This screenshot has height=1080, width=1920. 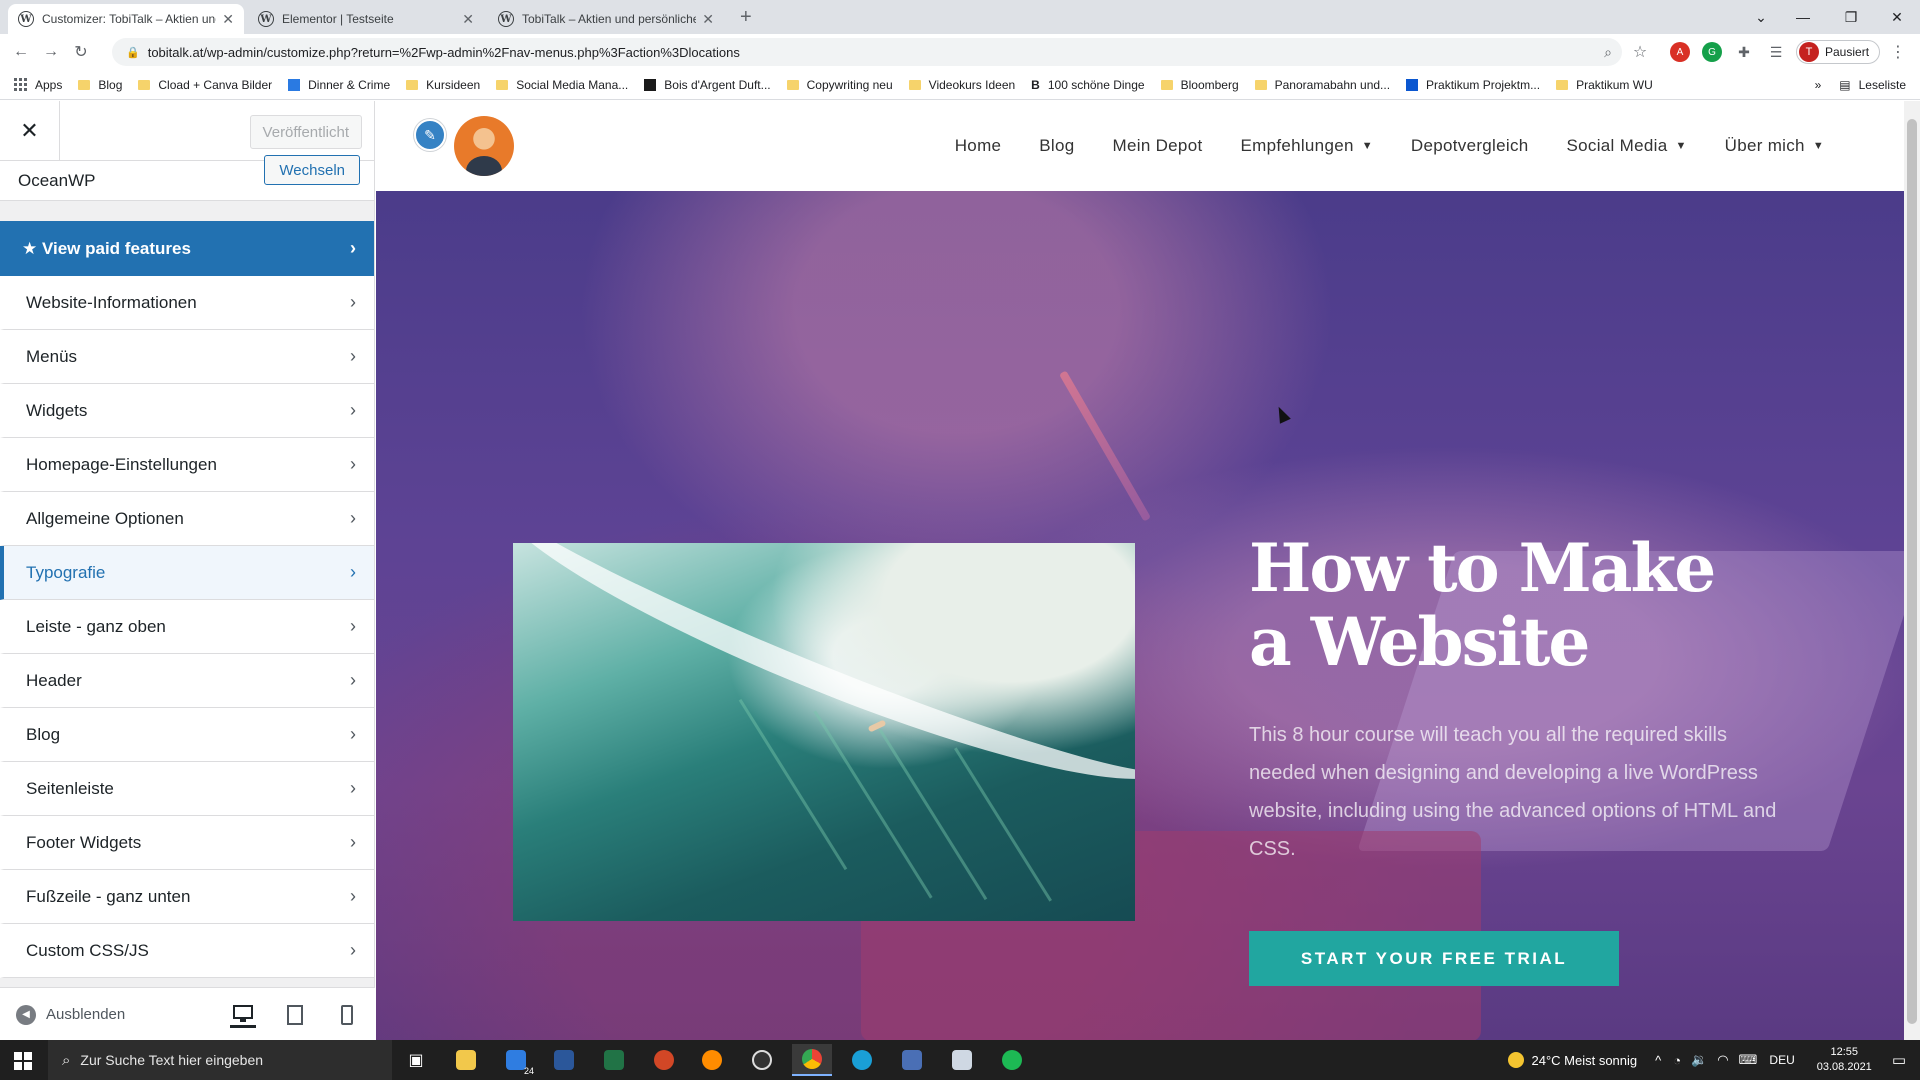 What do you see at coordinates (1658, 1060) in the screenshot?
I see `show-hidden-icons-icon: ^` at bounding box center [1658, 1060].